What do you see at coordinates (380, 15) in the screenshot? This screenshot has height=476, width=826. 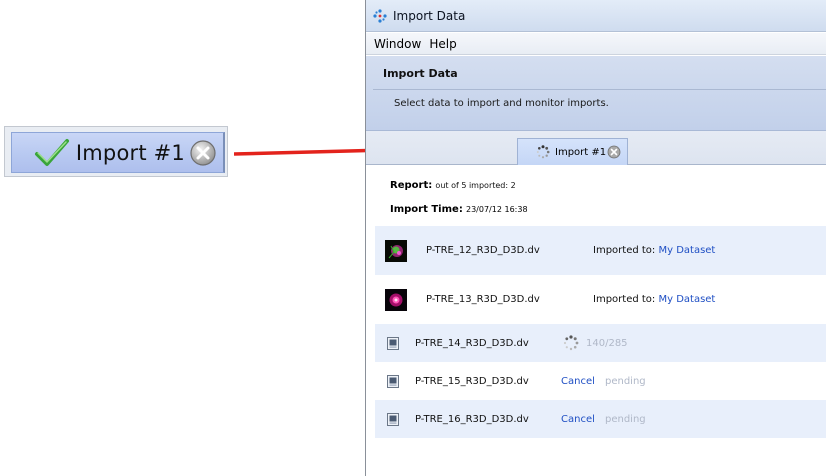 I see `app-icon` at bounding box center [380, 15].